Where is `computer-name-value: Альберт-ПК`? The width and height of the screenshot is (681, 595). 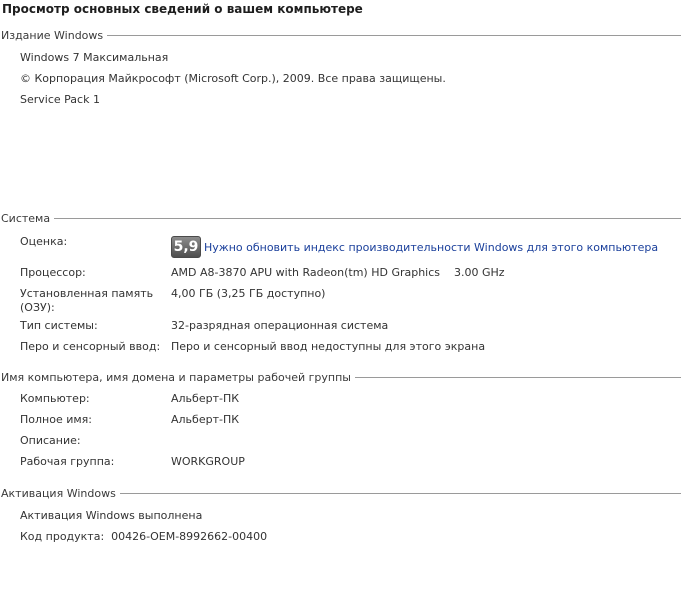
computer-name-value: Альберт-ПК is located at coordinates (205, 398).